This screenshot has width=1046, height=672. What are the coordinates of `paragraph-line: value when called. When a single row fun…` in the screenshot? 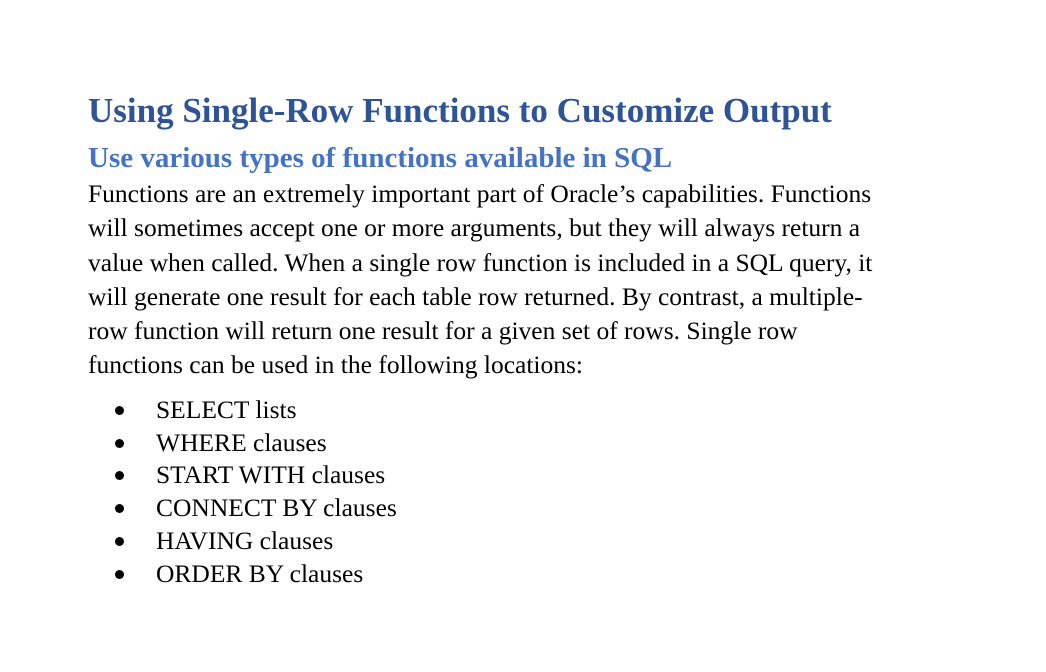 It's located at (480, 262).